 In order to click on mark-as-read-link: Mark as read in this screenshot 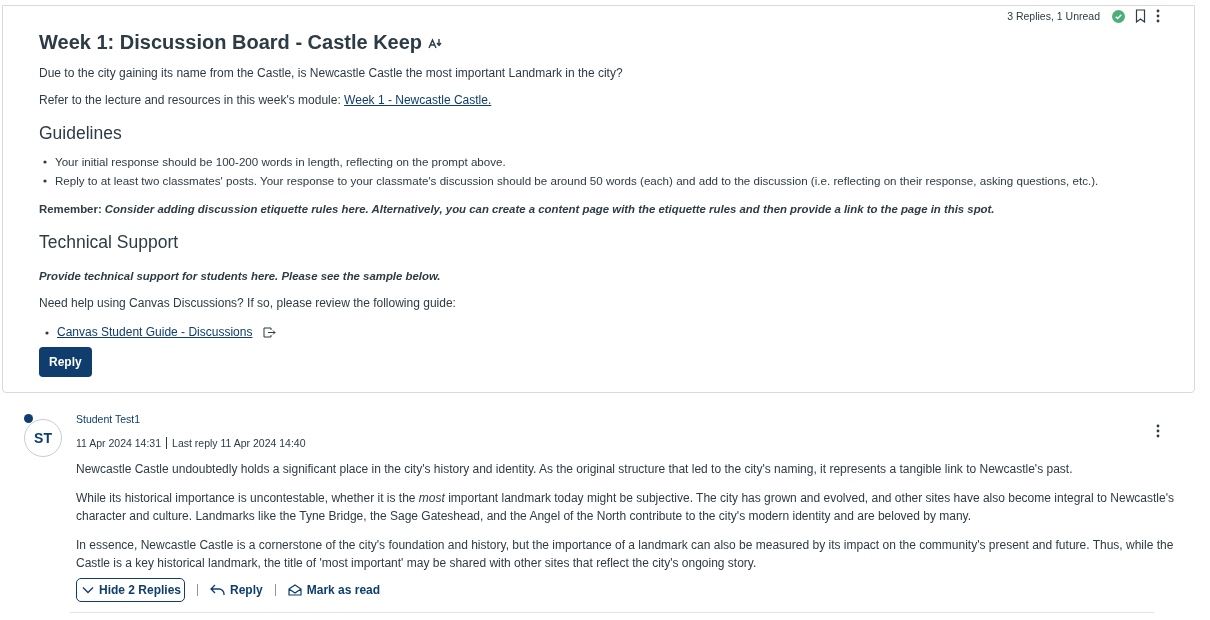, I will do `click(334, 590)`.